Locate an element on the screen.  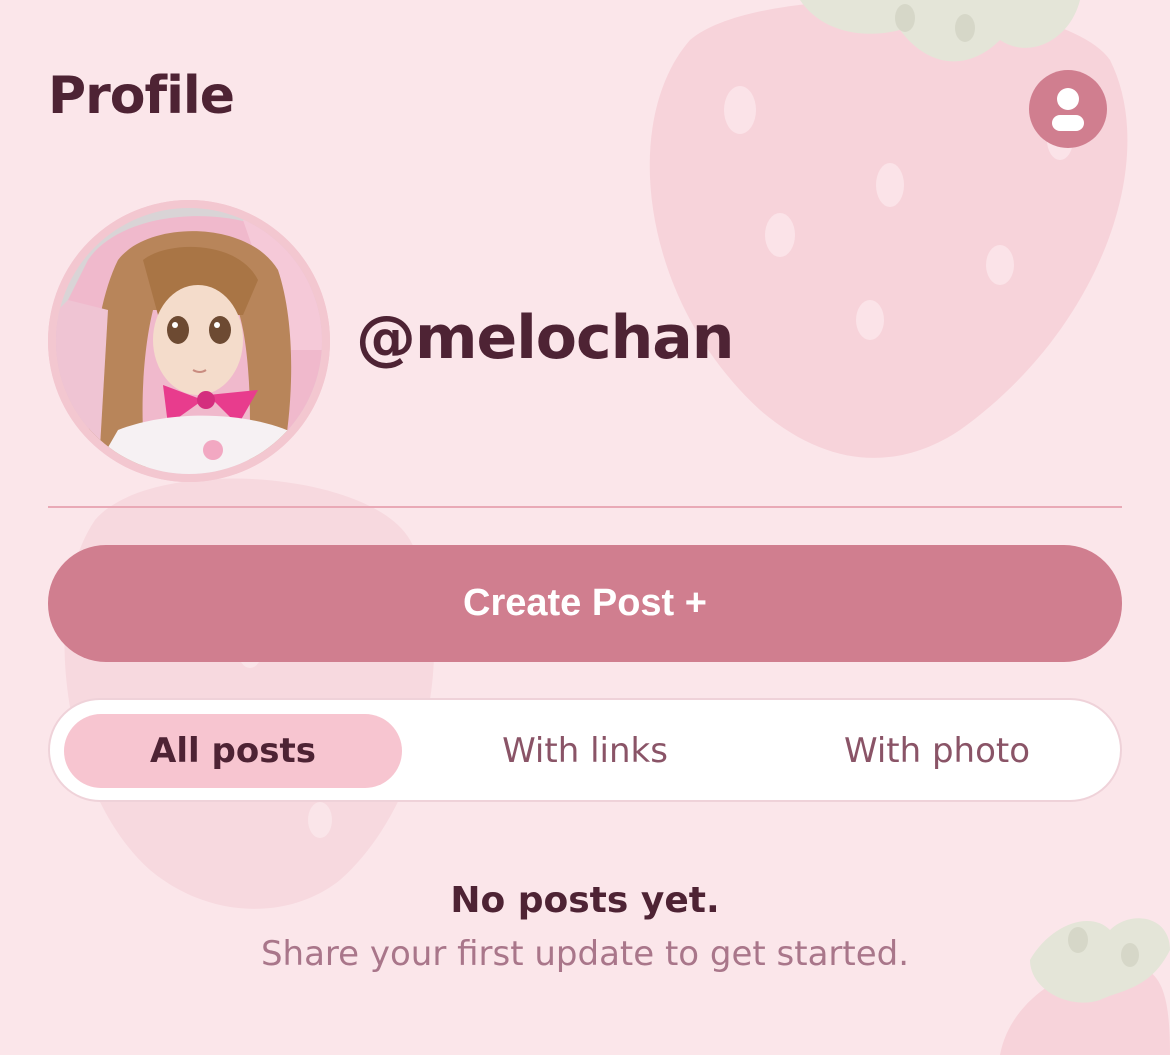
username: @melochan is located at coordinates (545, 338).